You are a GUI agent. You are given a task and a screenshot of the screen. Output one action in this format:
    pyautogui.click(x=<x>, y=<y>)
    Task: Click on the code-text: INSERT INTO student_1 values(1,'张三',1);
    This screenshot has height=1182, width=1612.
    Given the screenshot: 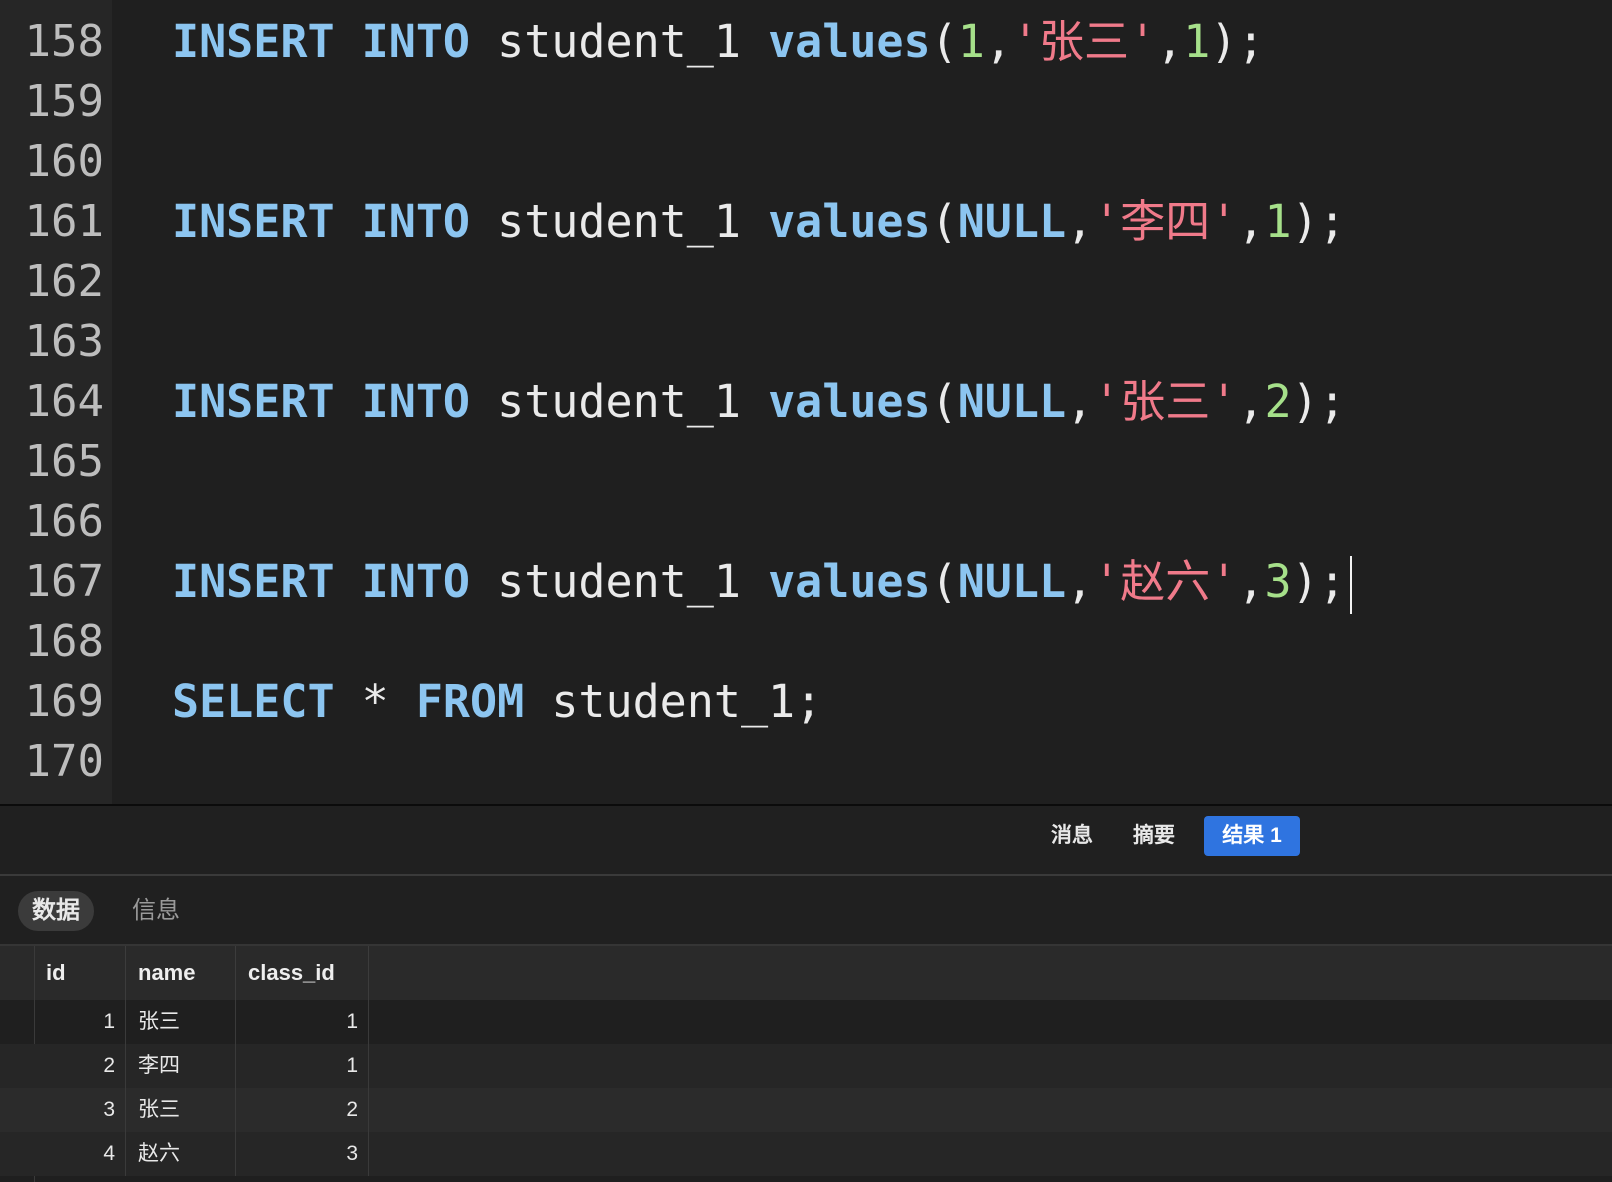 What is the action you would take?
    pyautogui.click(x=718, y=42)
    